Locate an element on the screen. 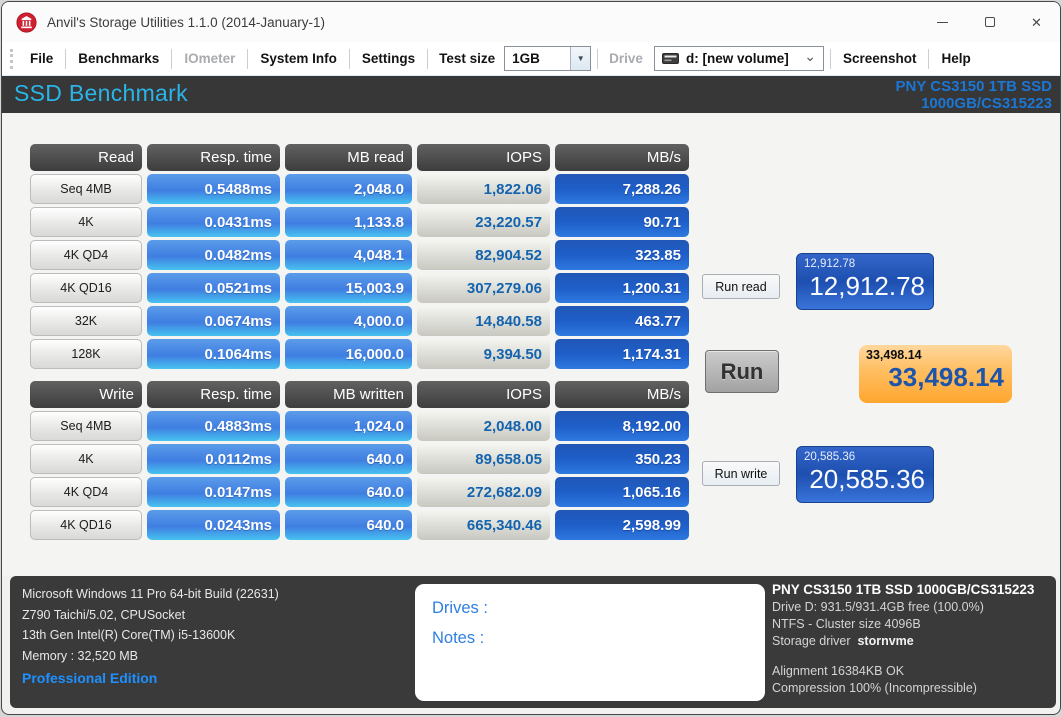  mbs-cell: 8,192.00 is located at coordinates (622, 426).